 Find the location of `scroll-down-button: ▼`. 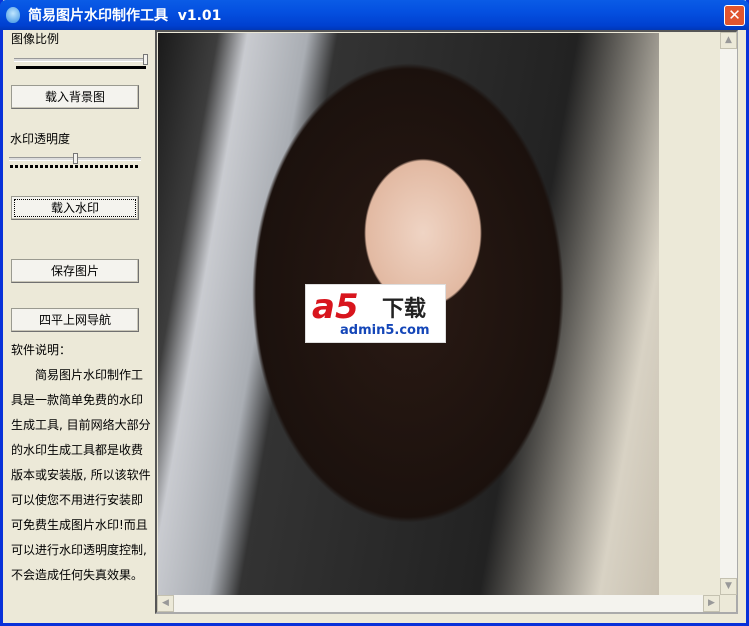

scroll-down-button: ▼ is located at coordinates (728, 586).